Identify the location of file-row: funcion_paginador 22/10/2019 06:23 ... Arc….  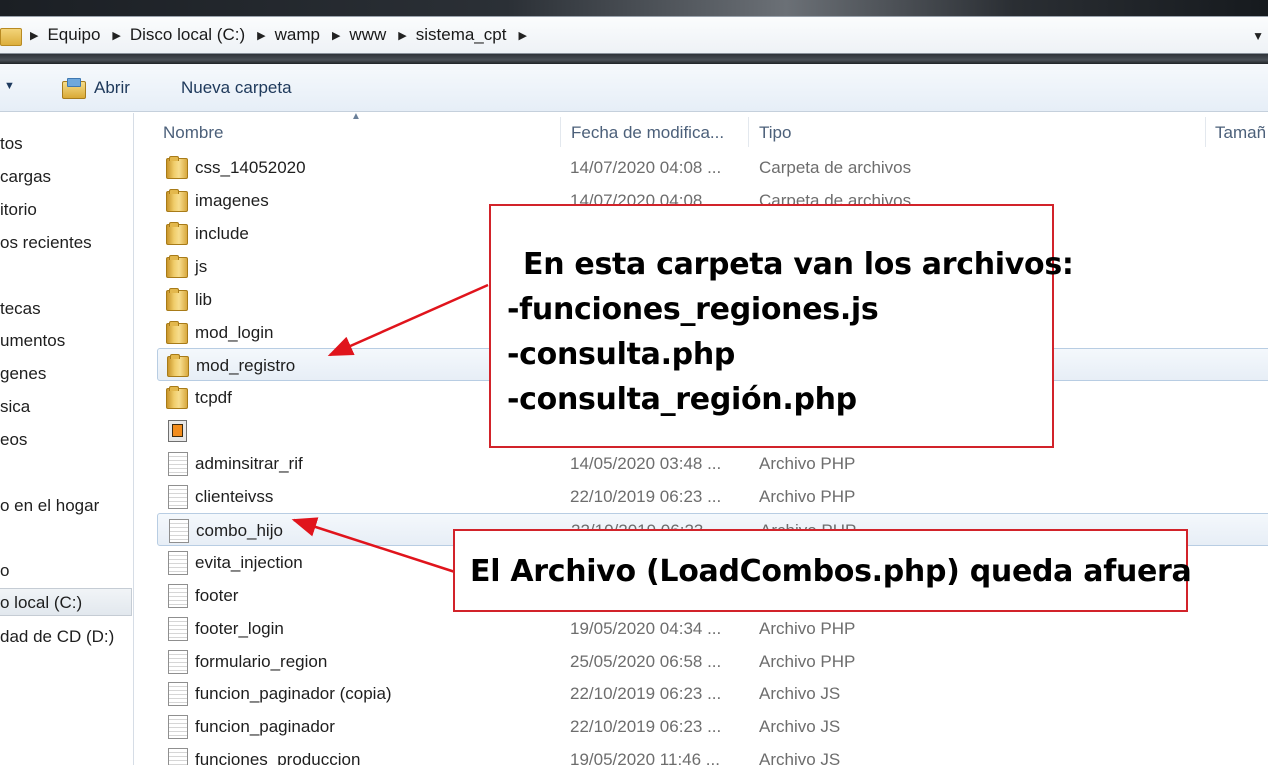
(712, 726).